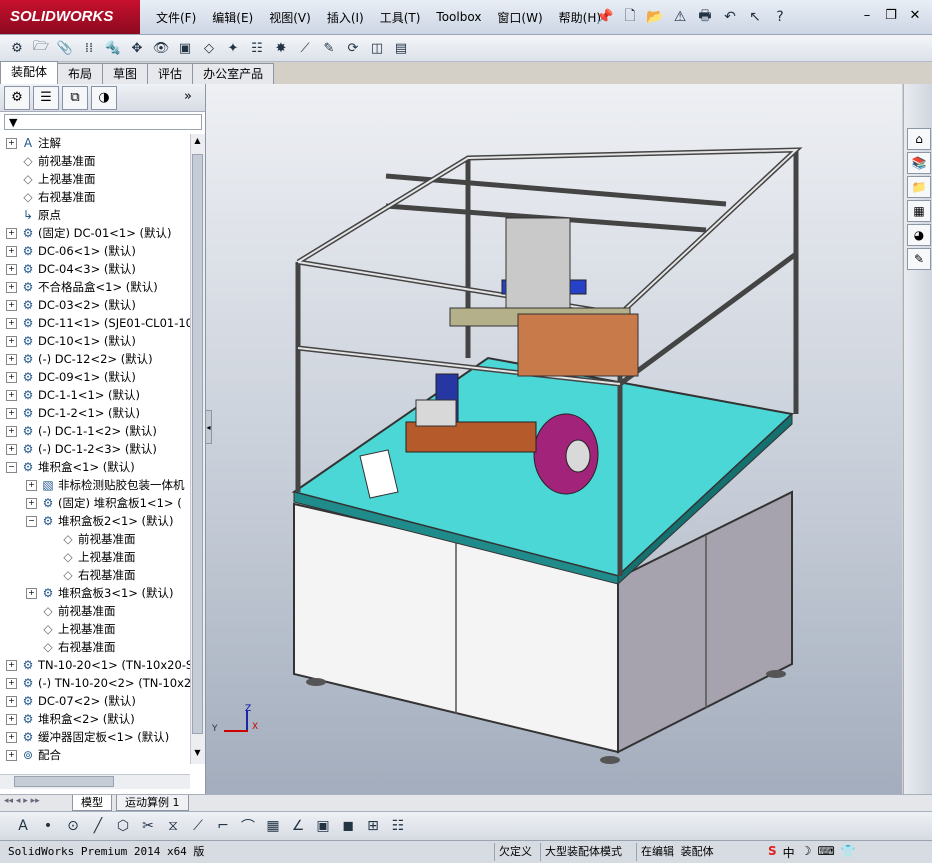  Describe the element at coordinates (630, 17) in the screenshot. I see `new-document-icon: 🗋` at that location.